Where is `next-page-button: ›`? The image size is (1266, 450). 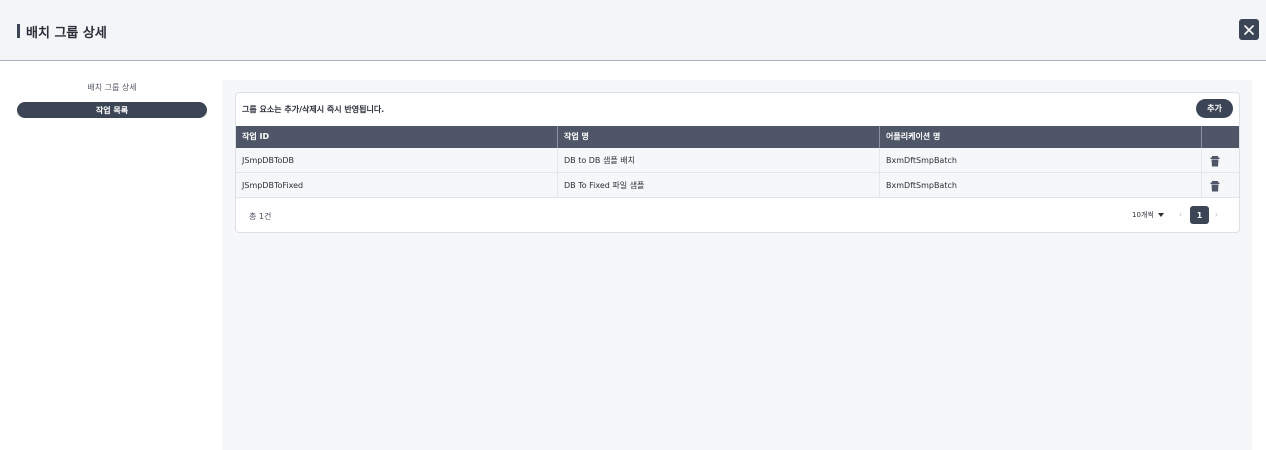 next-page-button: › is located at coordinates (1216, 214).